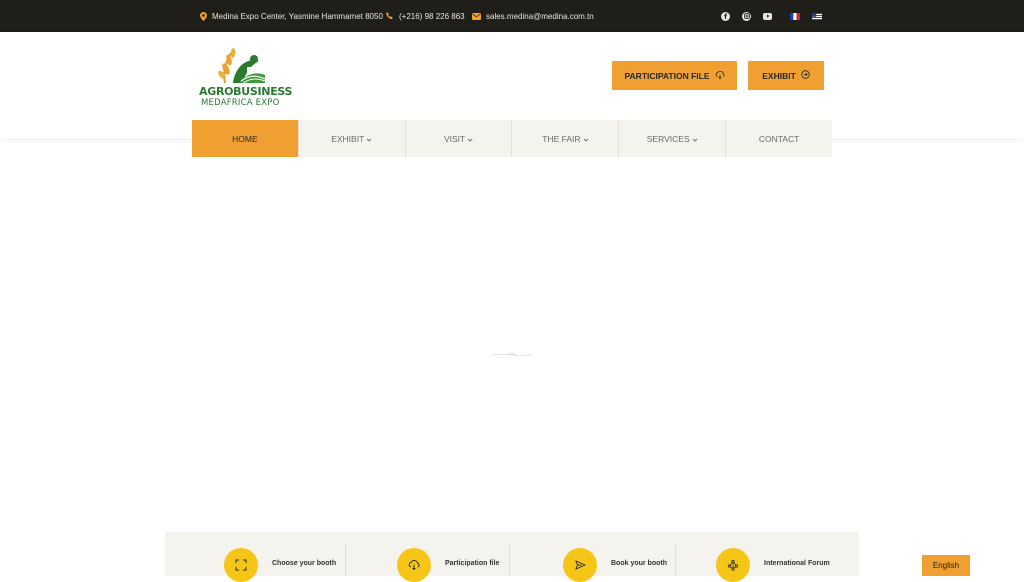 Image resolution: width=1024 pixels, height=582 pixels. I want to click on logo-title: AGROBUSINESS, so click(245, 91).